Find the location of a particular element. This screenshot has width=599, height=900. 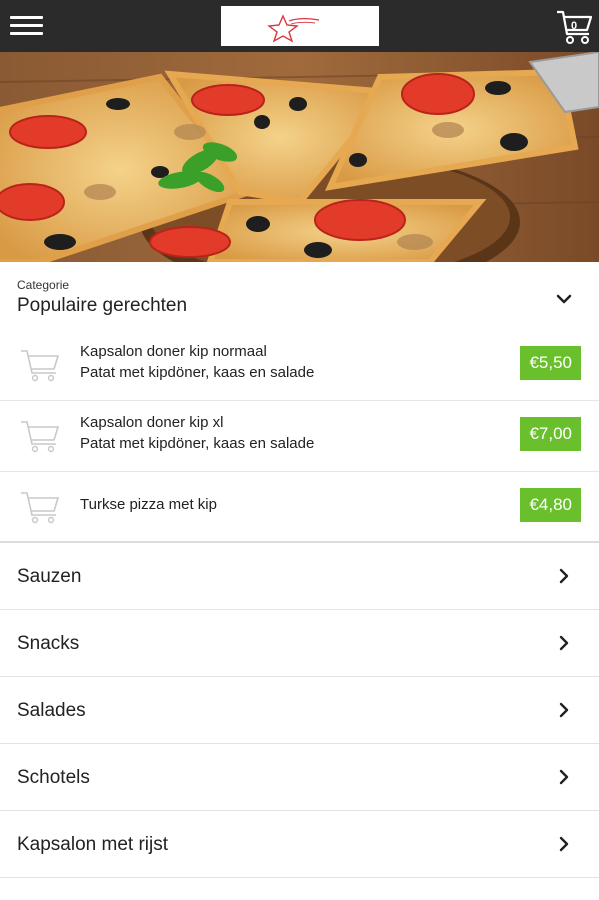

hamburger-menu-button is located at coordinates (27, 26).